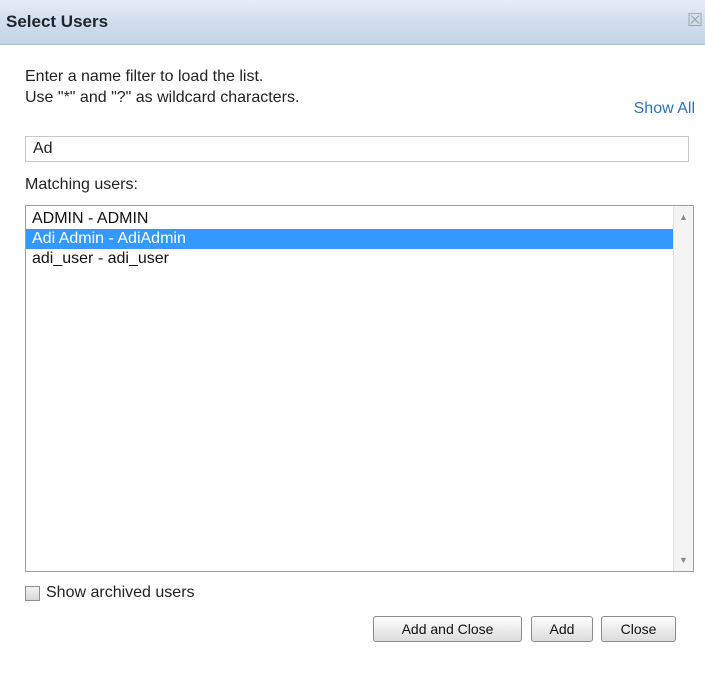 This screenshot has height=679, width=705. What do you see at coordinates (638, 629) in the screenshot?
I see `close-button: Close` at bounding box center [638, 629].